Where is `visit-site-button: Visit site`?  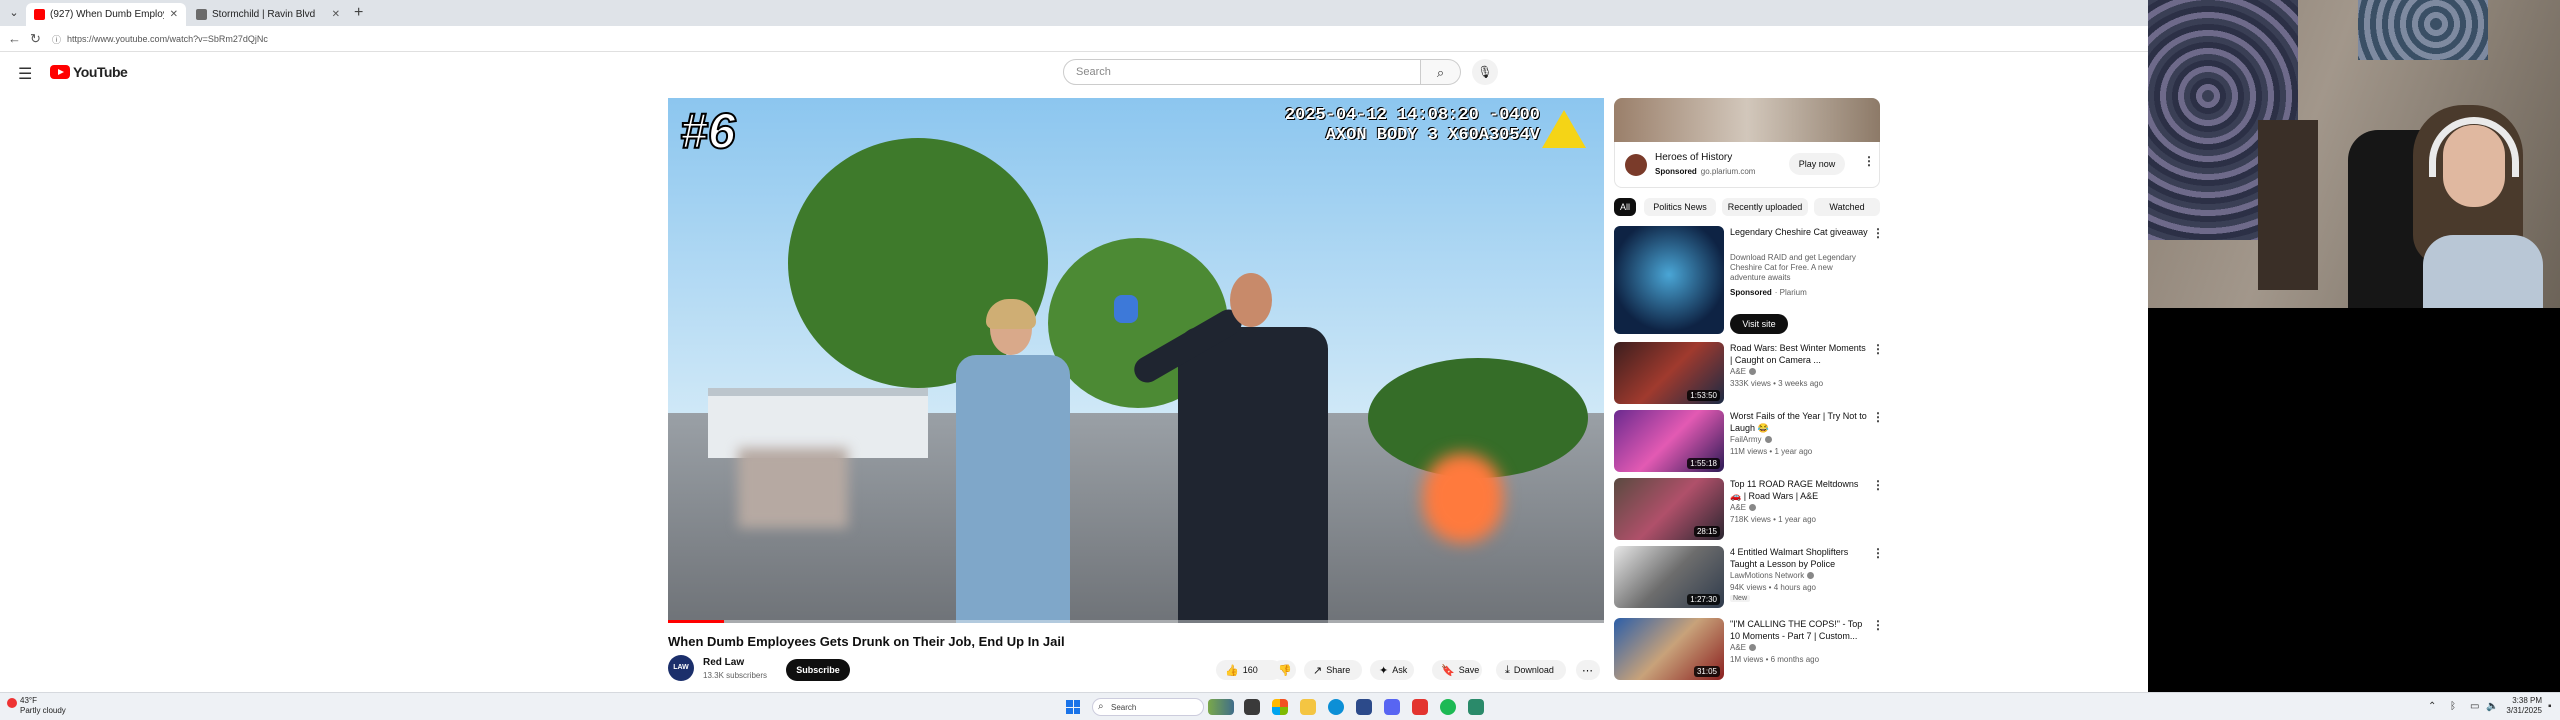
visit-site-button: Visit site is located at coordinates (1759, 324).